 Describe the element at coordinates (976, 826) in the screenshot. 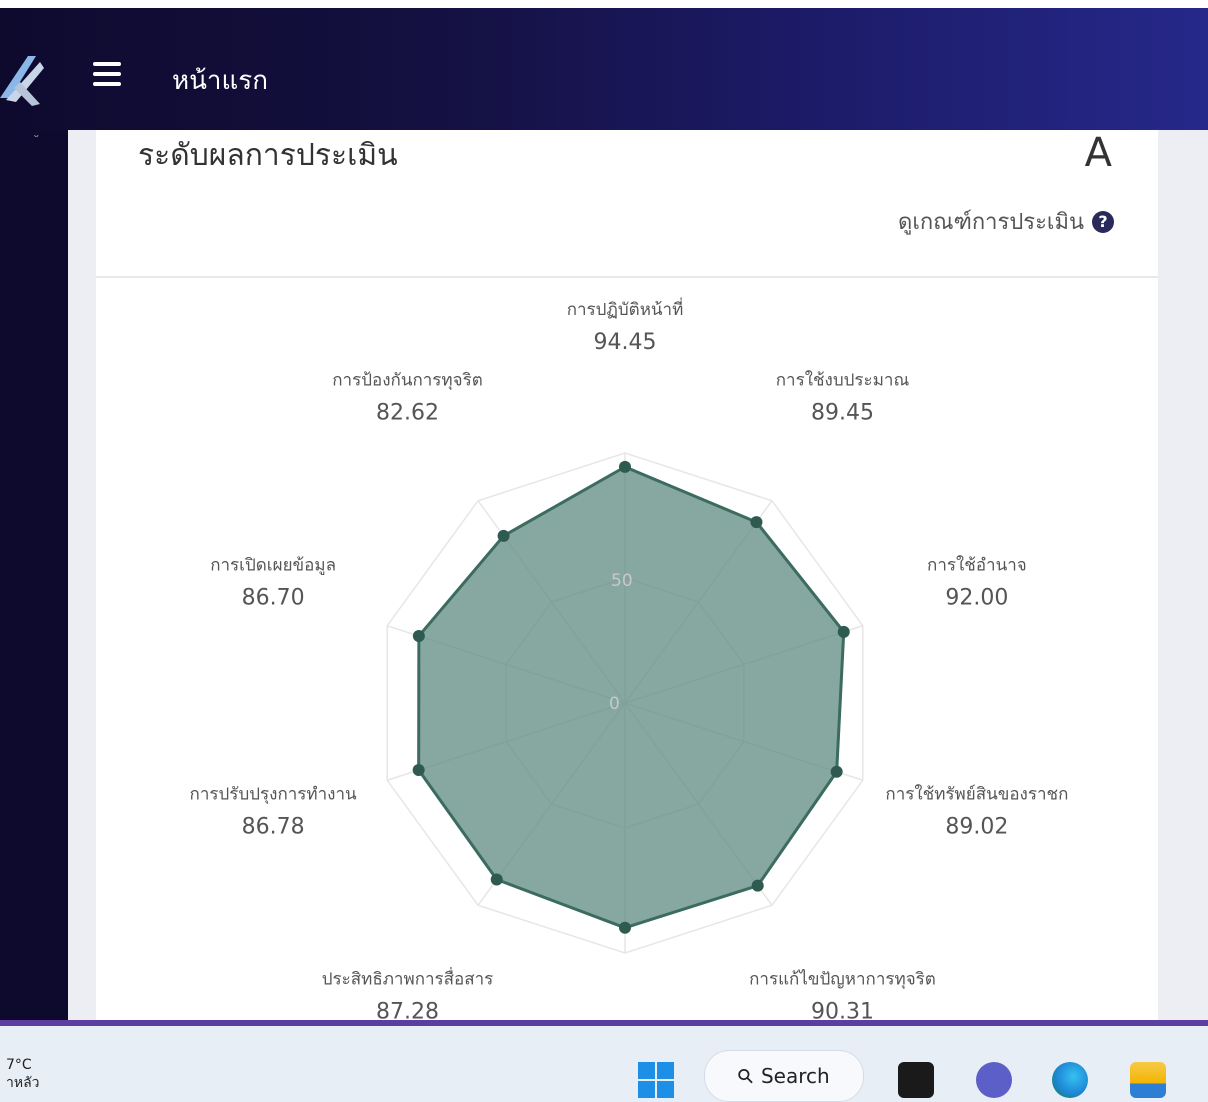

I see `axis-value-label: 89.02` at that location.